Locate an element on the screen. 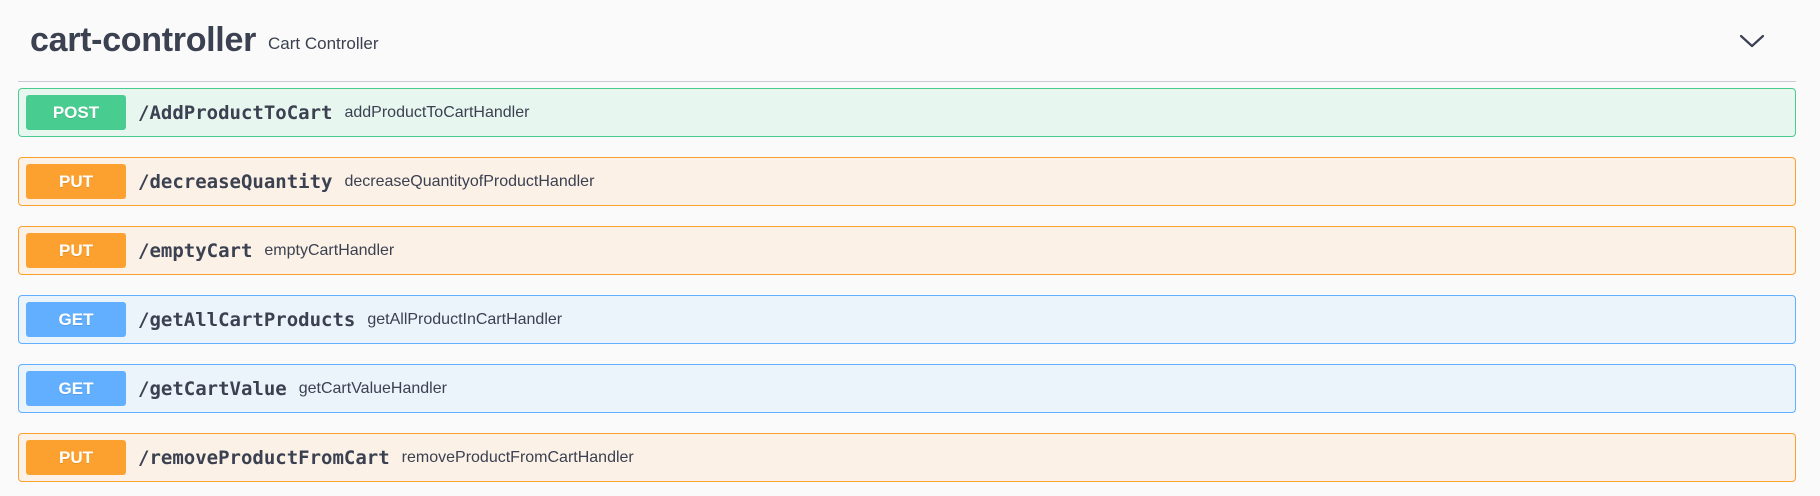 The width and height of the screenshot is (1820, 496). operation-summary: emptyCartHandler is located at coordinates (329, 250).